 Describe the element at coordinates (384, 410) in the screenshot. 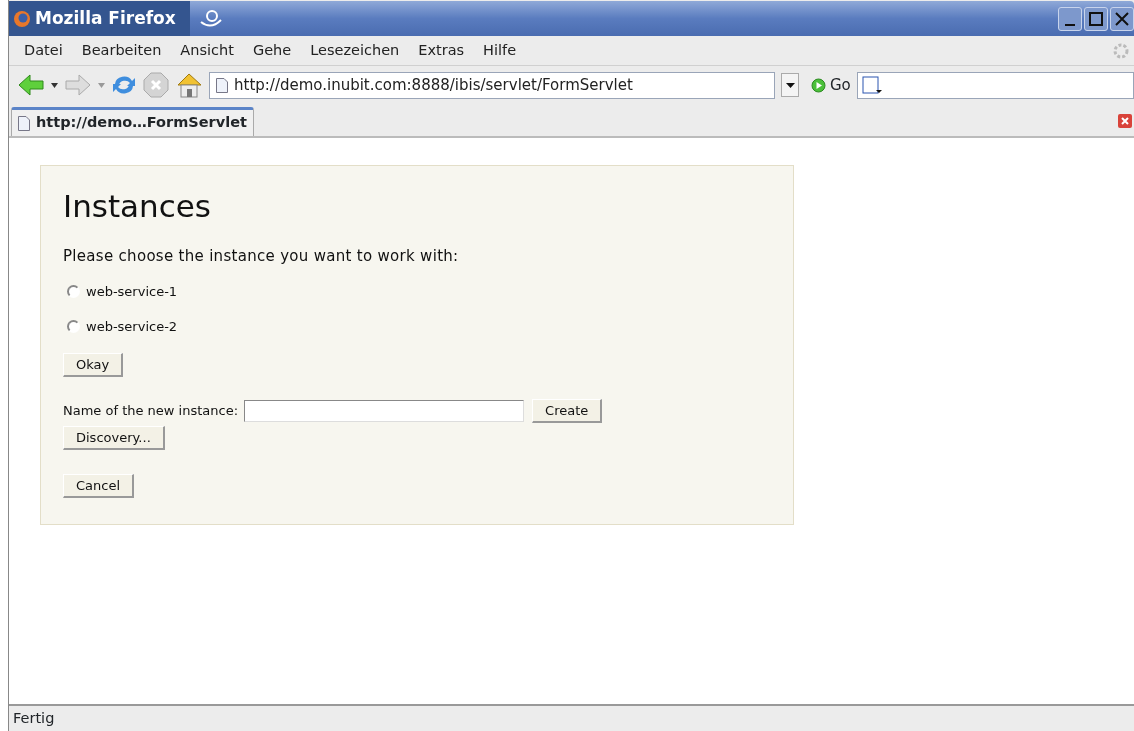

I see `instance-name-field` at that location.